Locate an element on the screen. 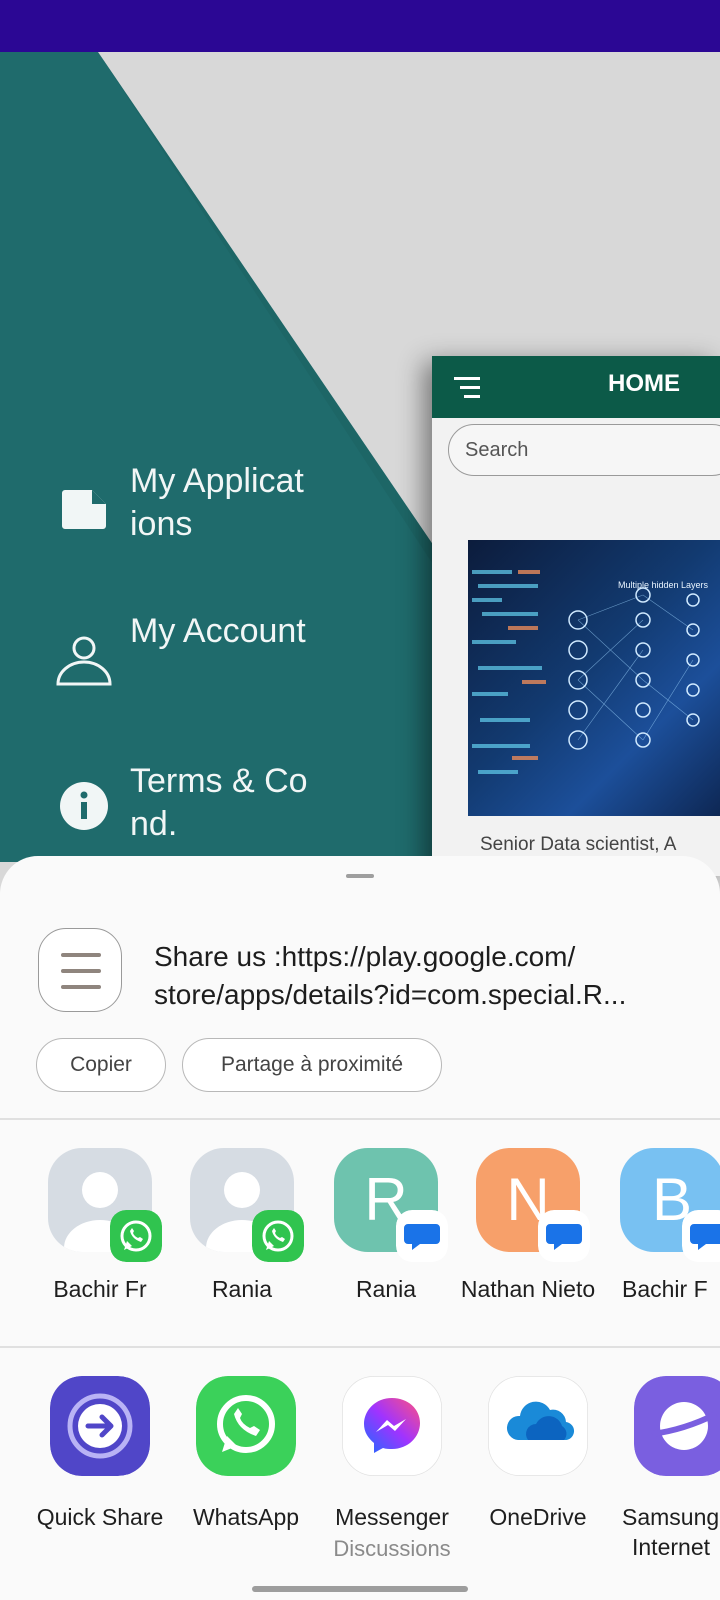 The height and width of the screenshot is (1600, 720). app-name: OneDrive is located at coordinates (538, 1517).